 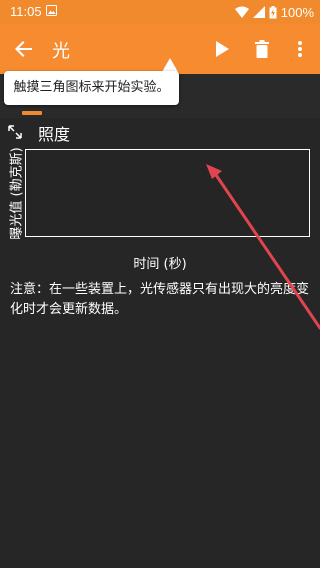 I want to click on play-icon, so click(x=222, y=49).